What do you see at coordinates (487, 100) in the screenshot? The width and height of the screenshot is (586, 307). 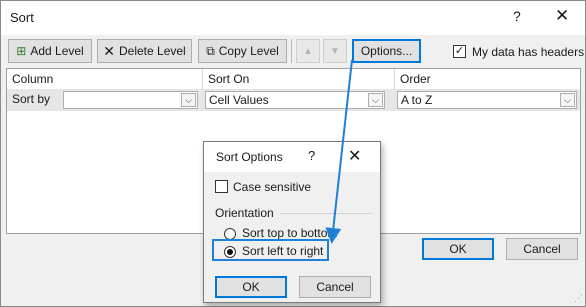 I see `order-select: A to Z ⌵` at bounding box center [487, 100].